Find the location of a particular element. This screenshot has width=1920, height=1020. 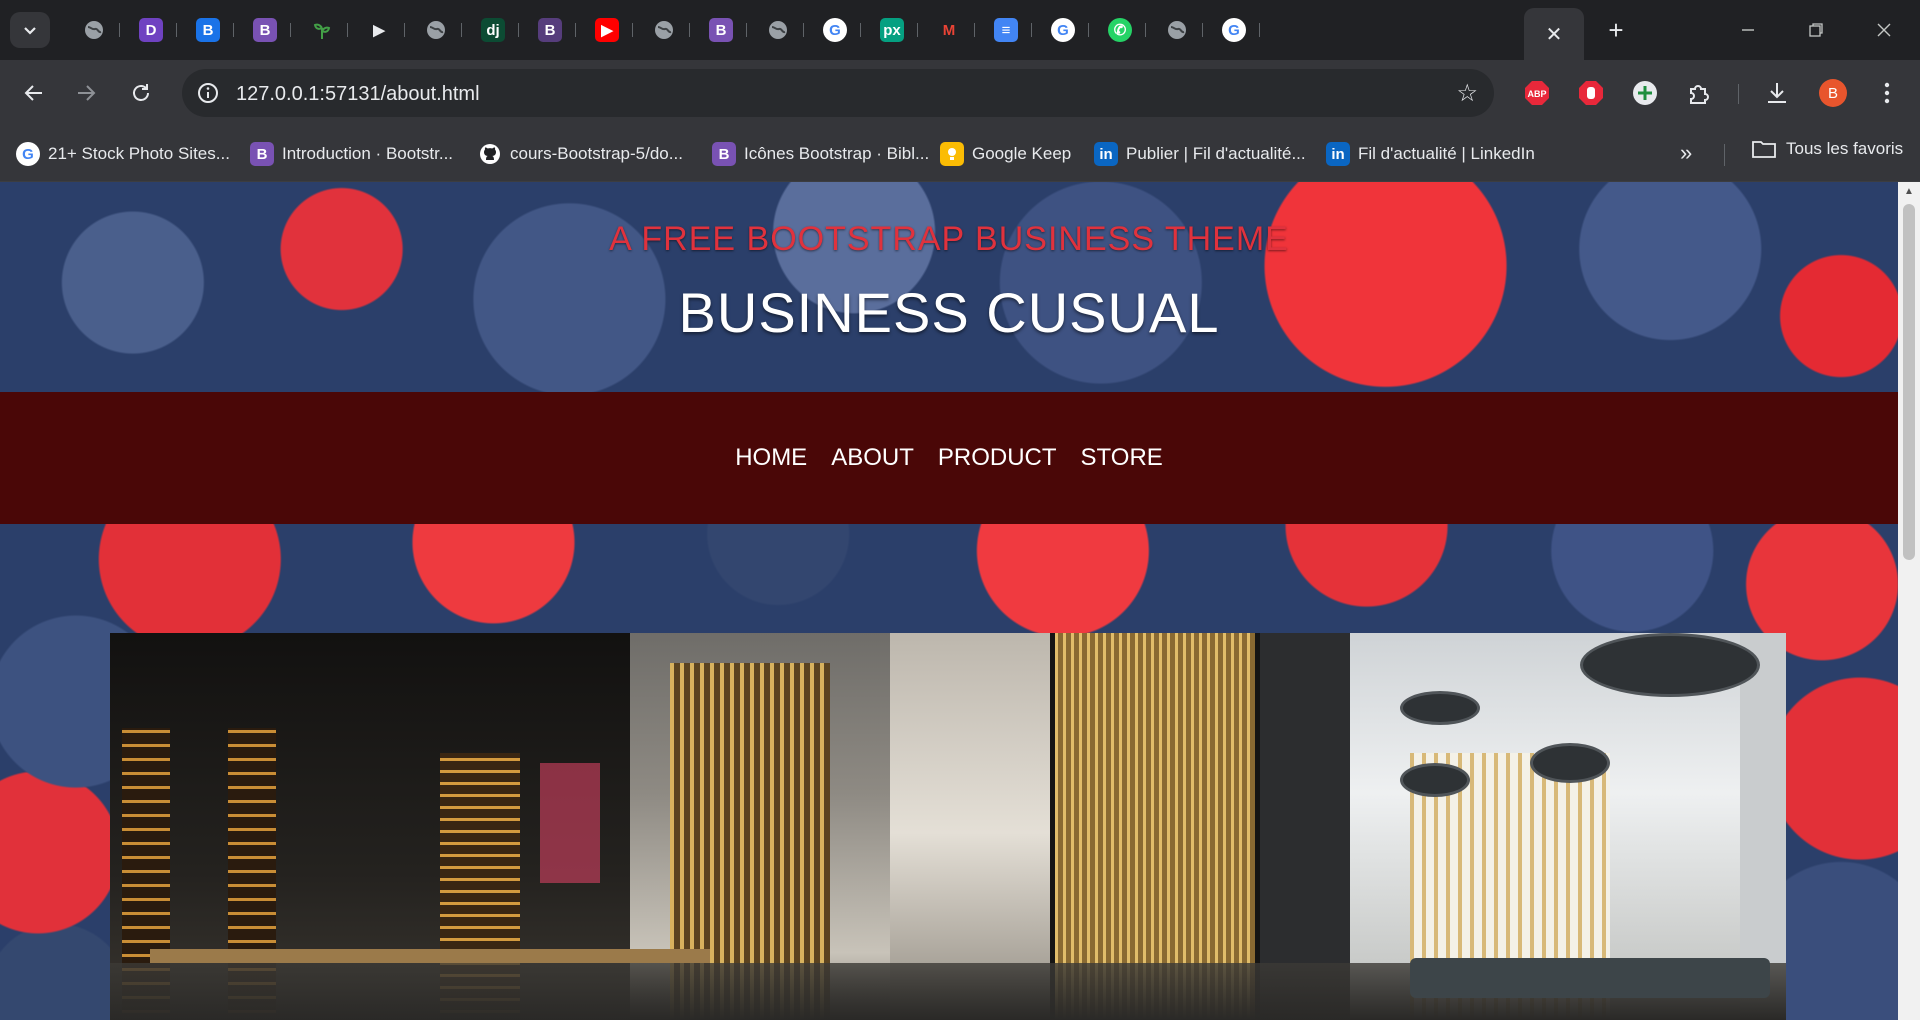

arrow-right-icon is located at coordinates (87, 93).